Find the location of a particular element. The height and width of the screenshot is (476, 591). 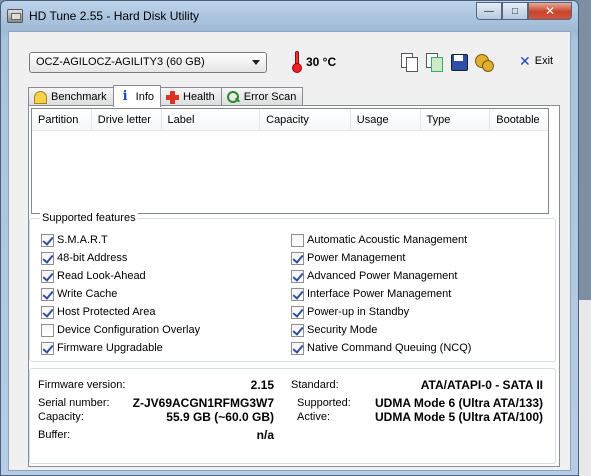

feature-item: Automatic Acoustic Management is located at coordinates (381, 240).